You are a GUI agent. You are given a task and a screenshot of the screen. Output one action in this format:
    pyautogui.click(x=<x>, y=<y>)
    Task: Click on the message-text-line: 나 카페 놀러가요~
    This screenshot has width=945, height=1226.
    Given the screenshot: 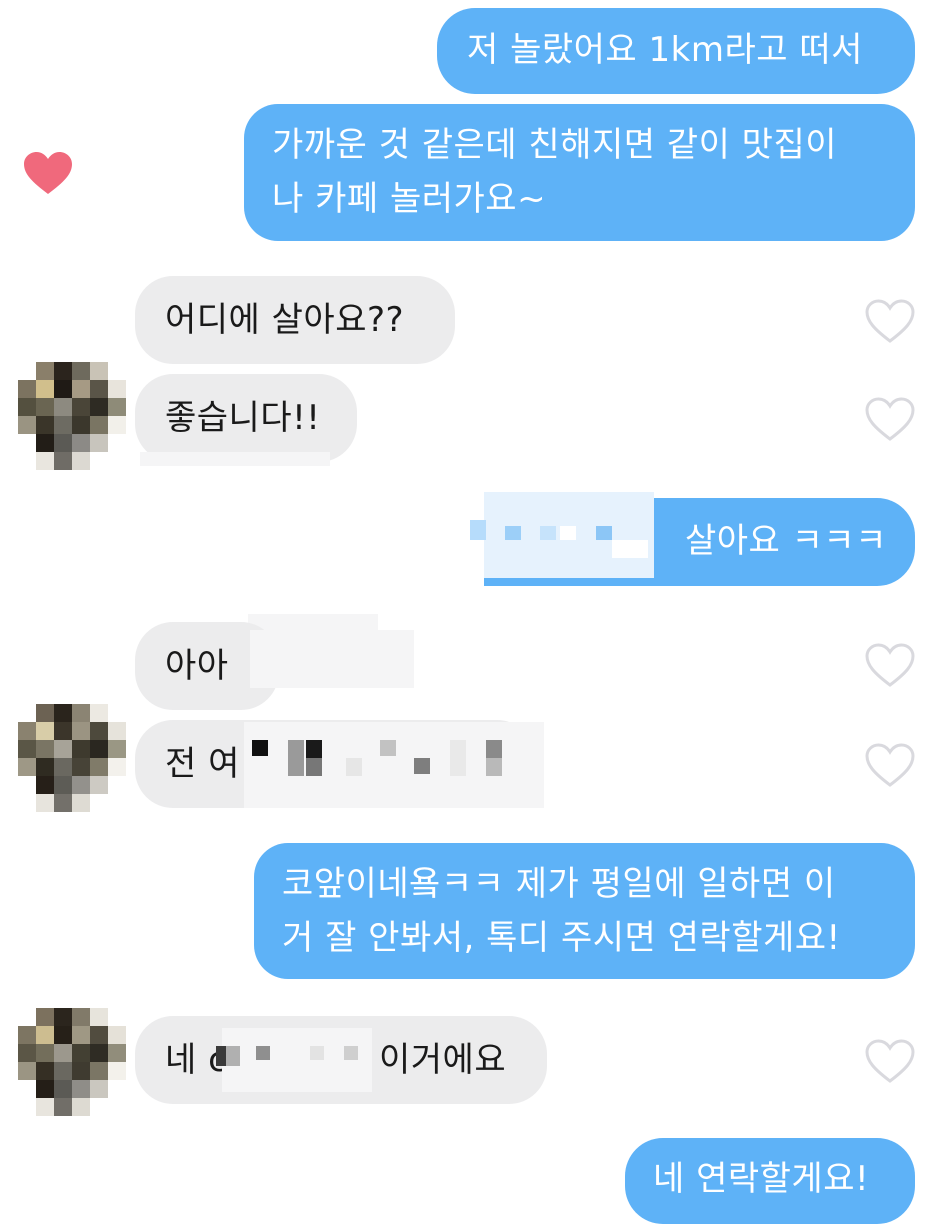 What is the action you would take?
    pyautogui.click(x=409, y=199)
    